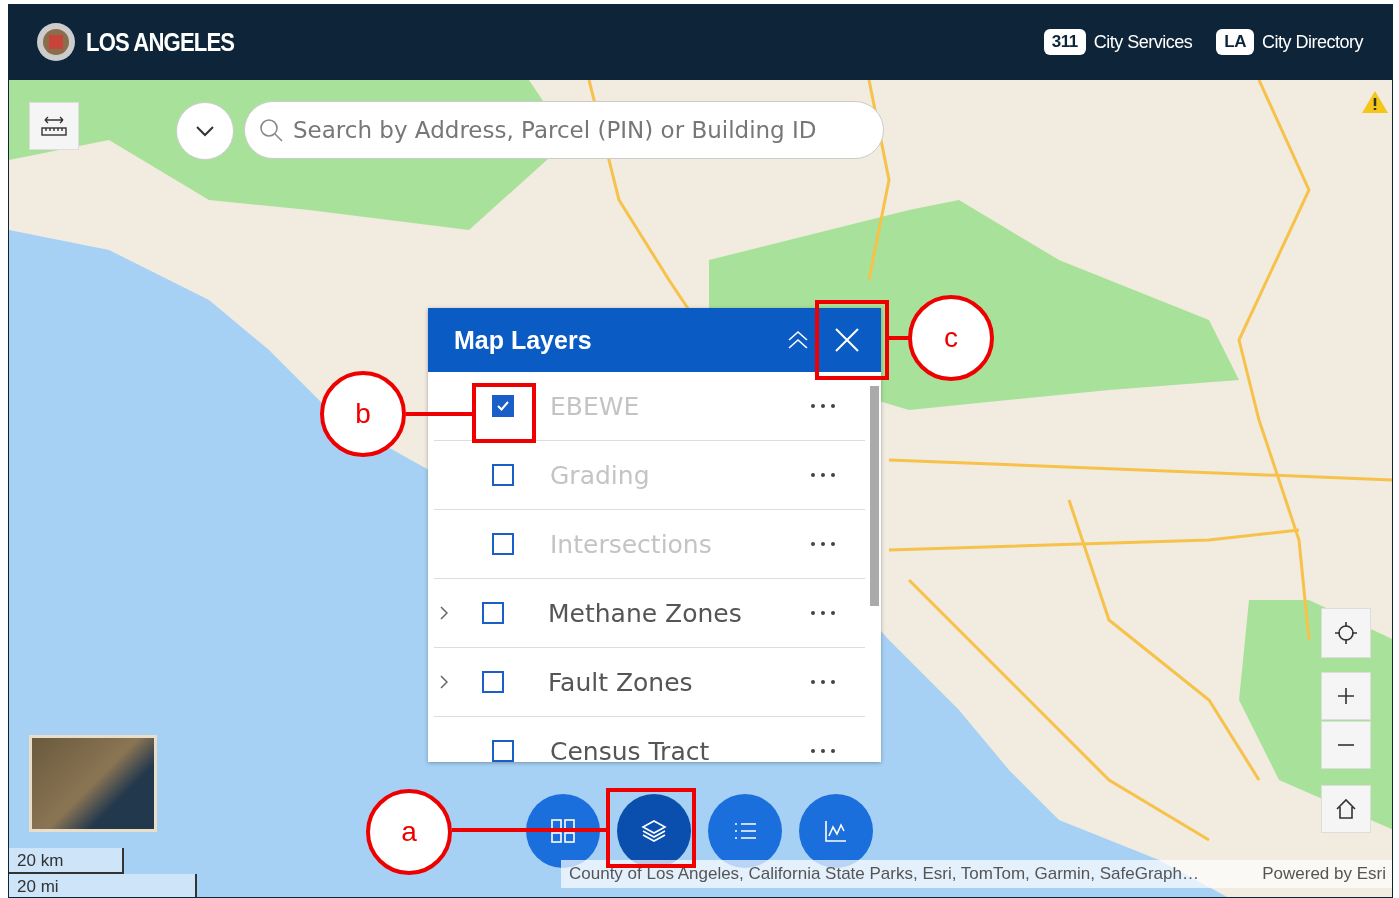 Image resolution: width=1399 pixels, height=898 pixels. Describe the element at coordinates (523, 340) in the screenshot. I see `panel-title: Map Layers` at that location.